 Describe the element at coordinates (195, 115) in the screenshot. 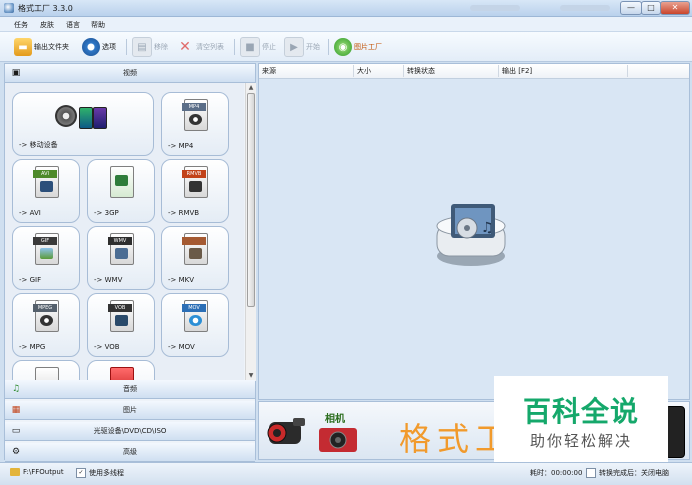

I see `mp4-file-icon: MP4` at that location.